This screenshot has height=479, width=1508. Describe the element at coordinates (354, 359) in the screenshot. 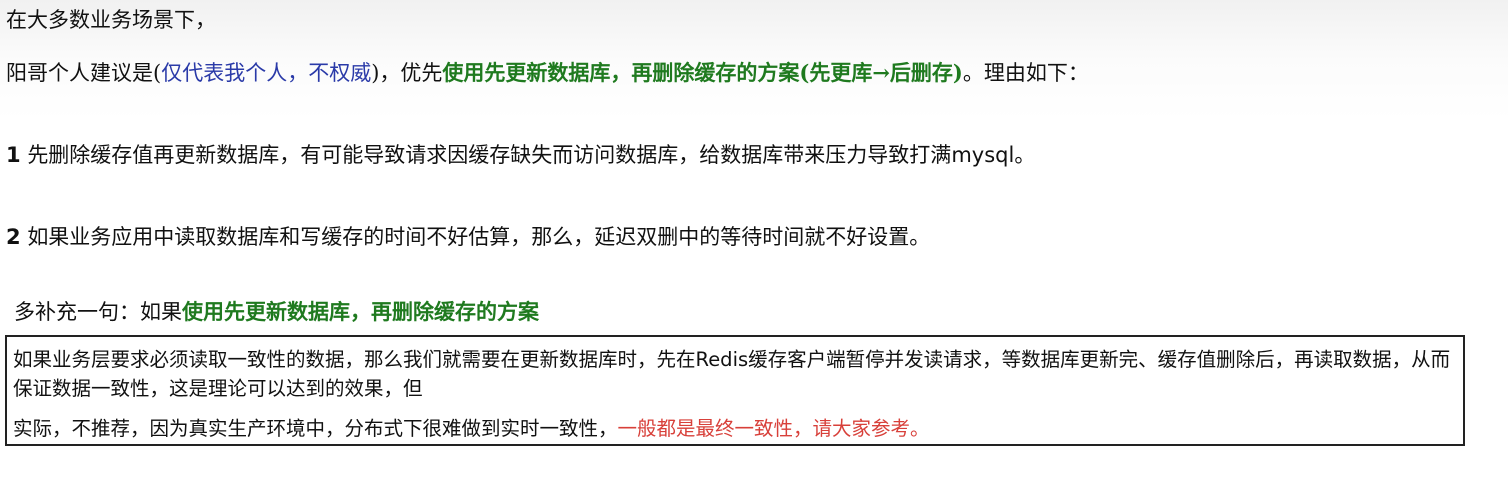

I see `note-text: 如果业务层要求必须读取一致性的数据，那么我们就需要在更新数据库时，先在` at that location.